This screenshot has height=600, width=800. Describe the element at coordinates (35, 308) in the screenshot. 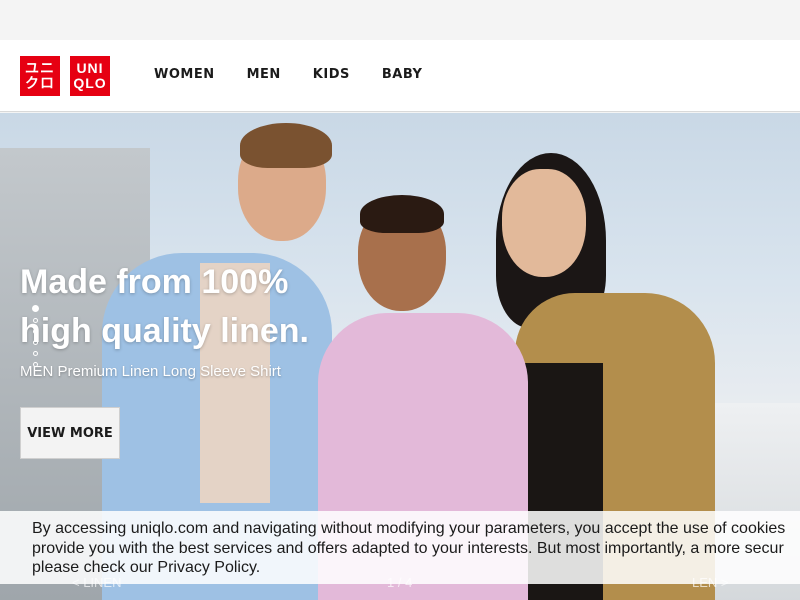

I see `carousel-dot-active` at that location.